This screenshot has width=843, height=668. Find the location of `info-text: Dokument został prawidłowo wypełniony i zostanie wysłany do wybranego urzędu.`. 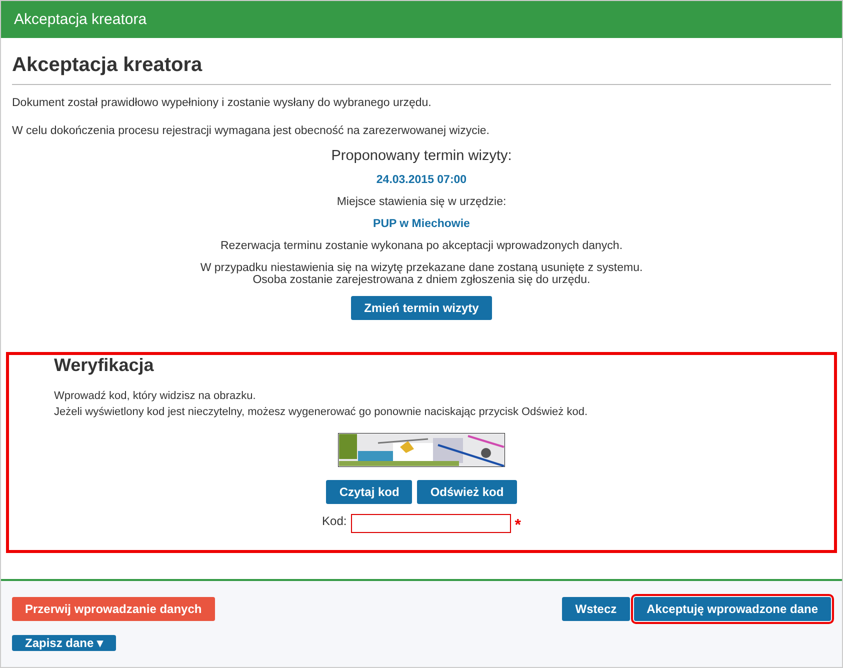

info-text: Dokument został prawidłowo wypełniony i zostanie wysłany do wybranego urzędu. is located at coordinates (222, 103).